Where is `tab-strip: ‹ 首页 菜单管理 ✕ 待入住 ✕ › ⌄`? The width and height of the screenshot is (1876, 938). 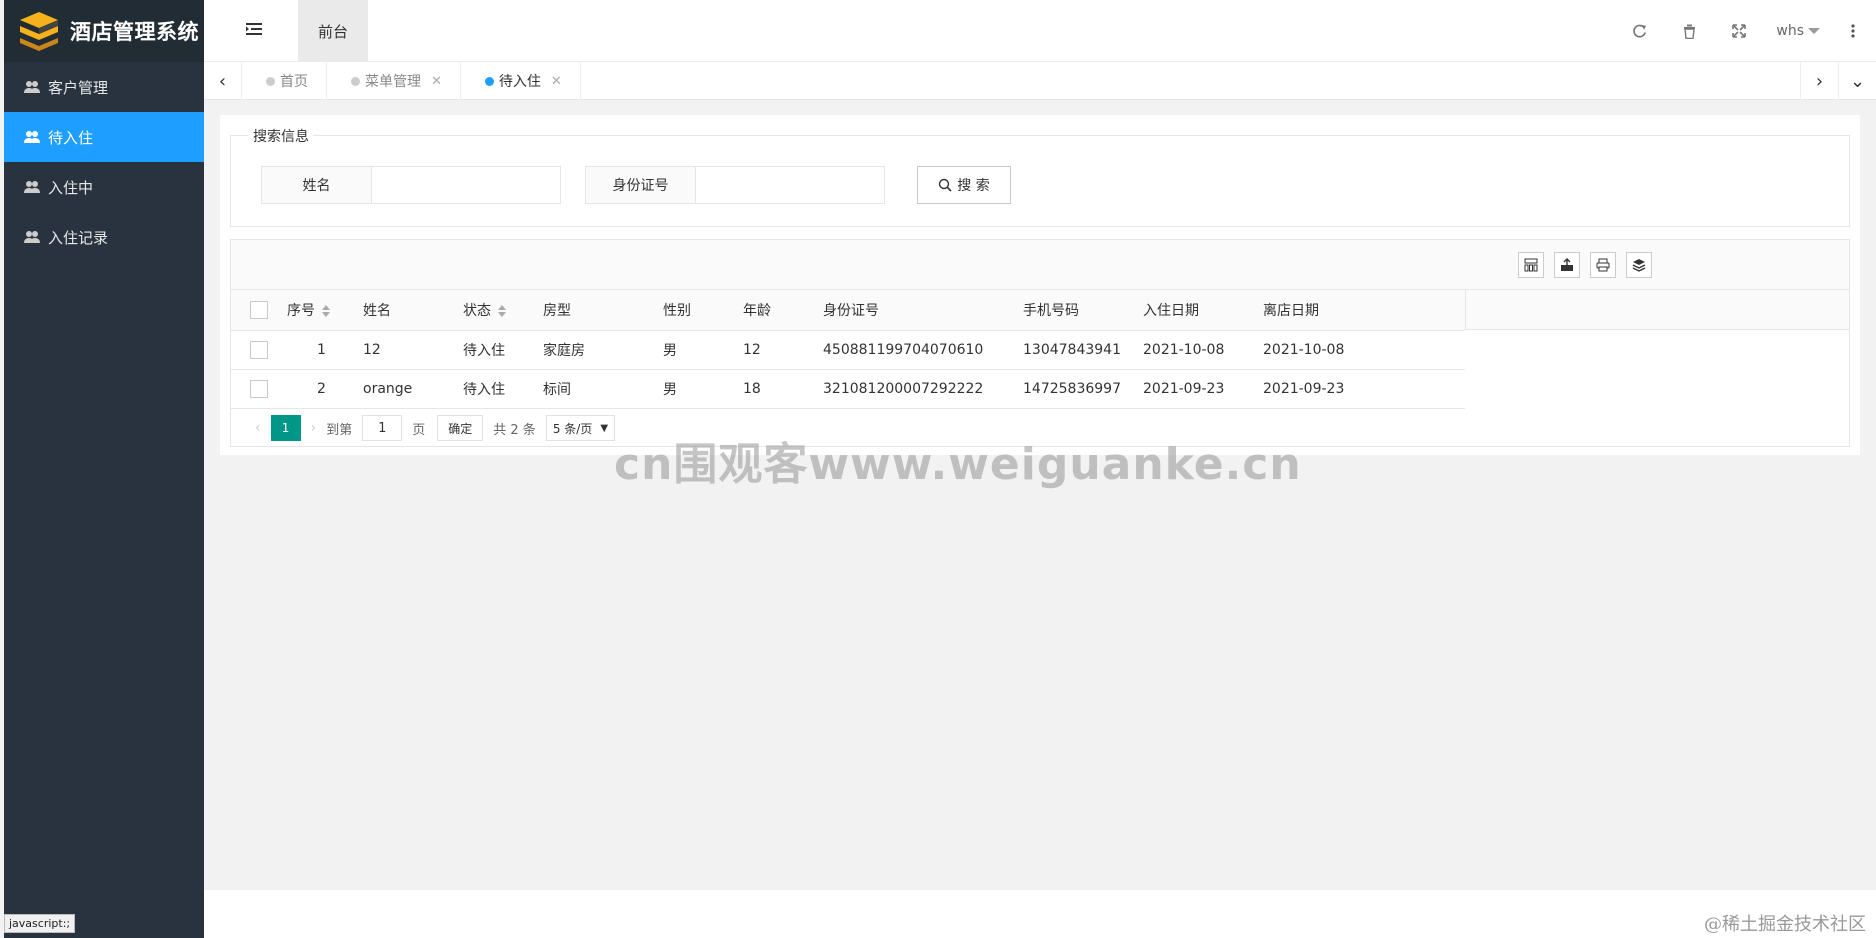 tab-strip: ‹ 首页 菜单管理 ✕ 待入住 ✕ › ⌄ is located at coordinates (1040, 81).